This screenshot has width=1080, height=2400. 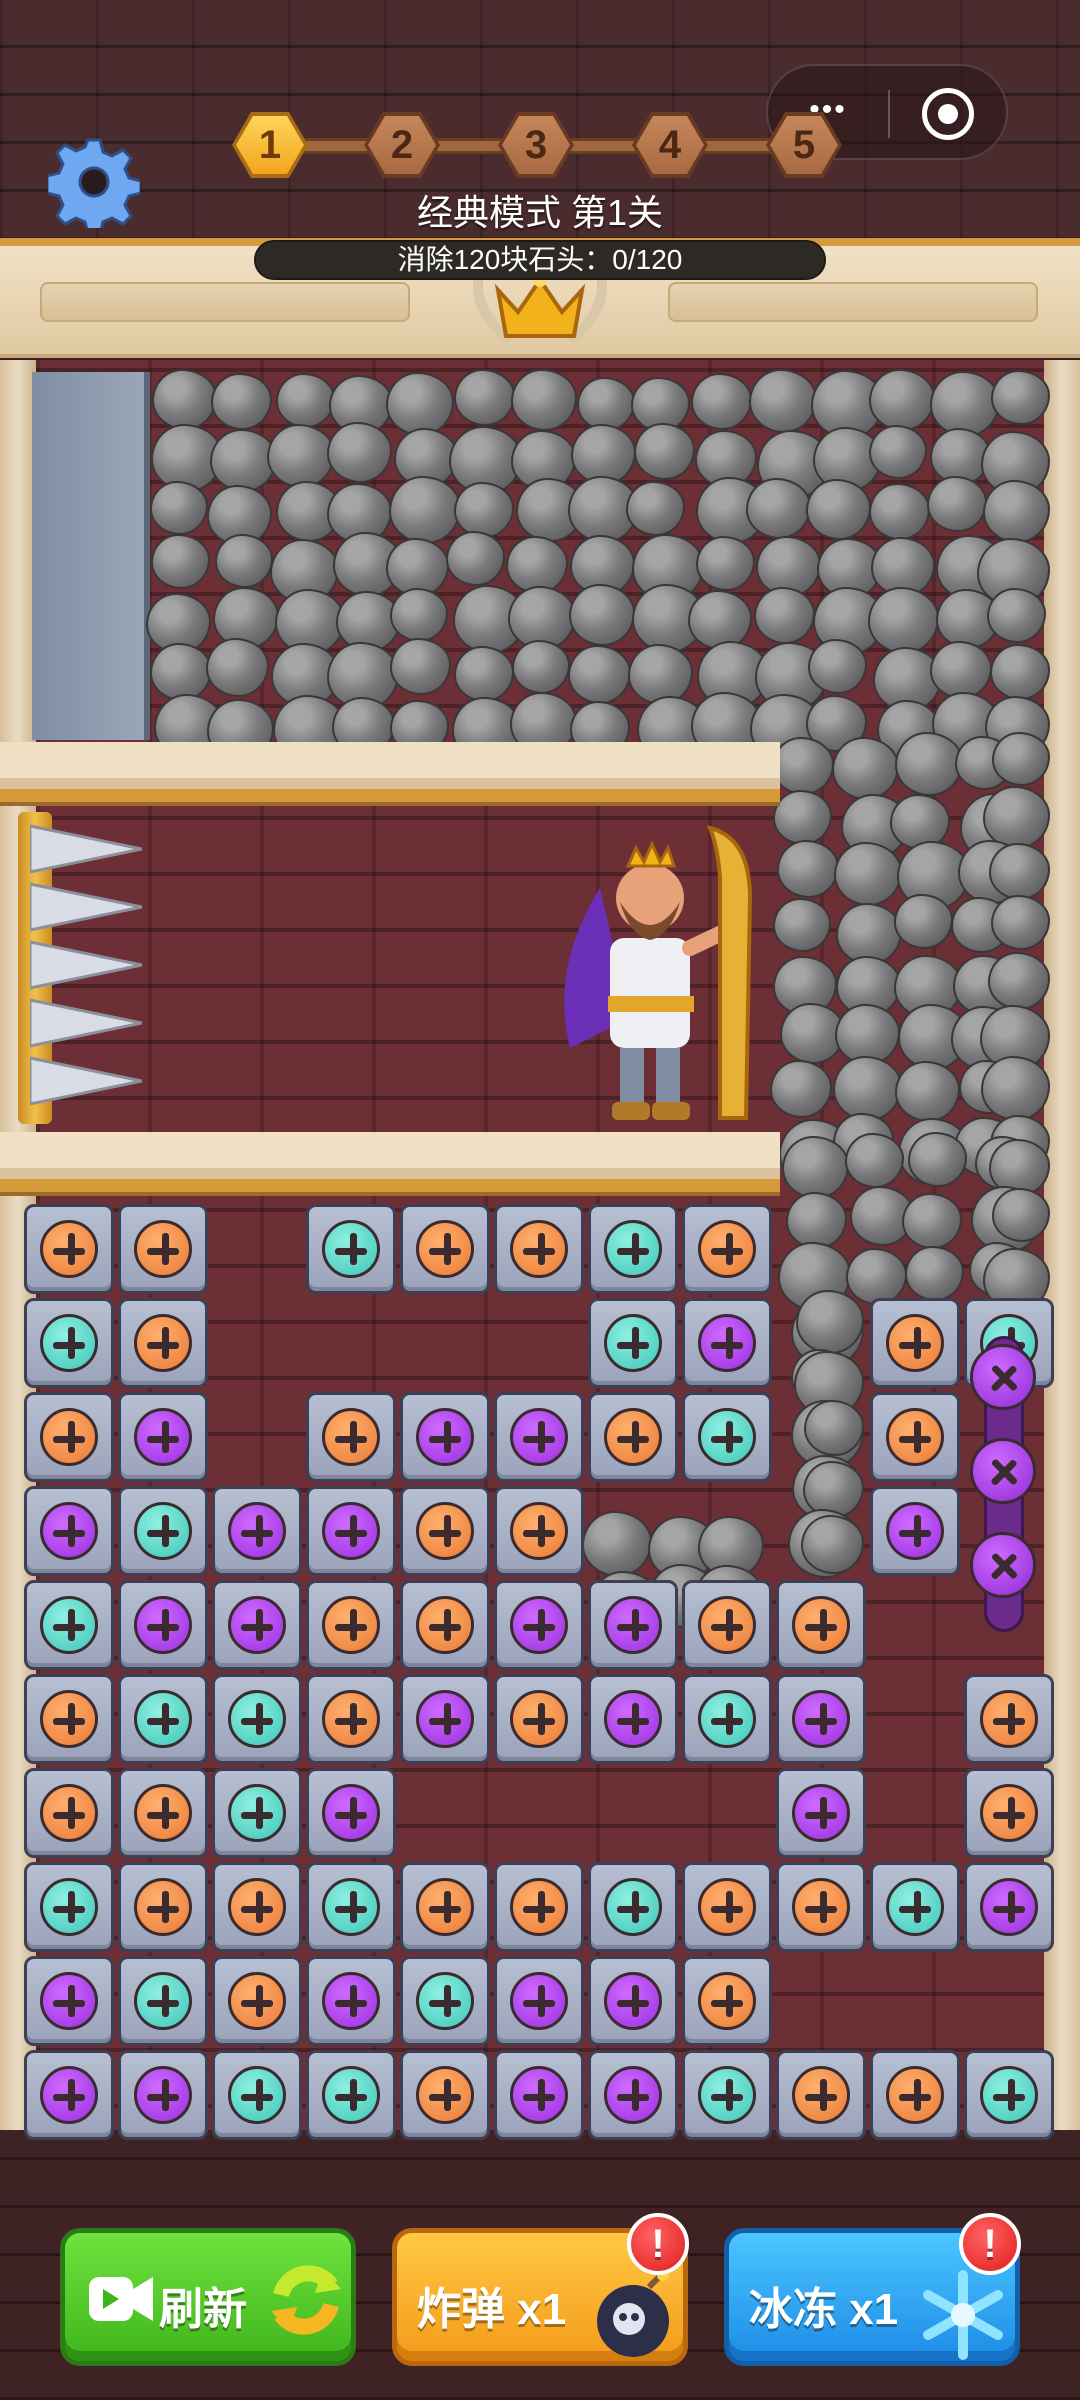 I want to click on freeze-button: 冰冻 x1 !, so click(x=872, y=2289).